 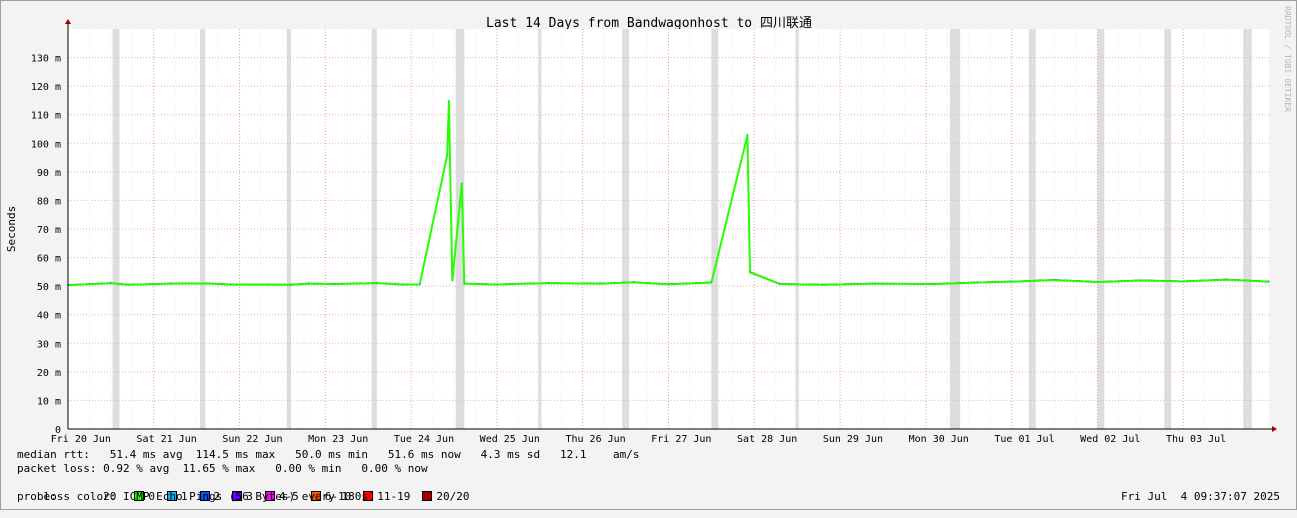 What do you see at coordinates (49, 401) in the screenshot?
I see `y-tick-label: 10 m` at bounding box center [49, 401].